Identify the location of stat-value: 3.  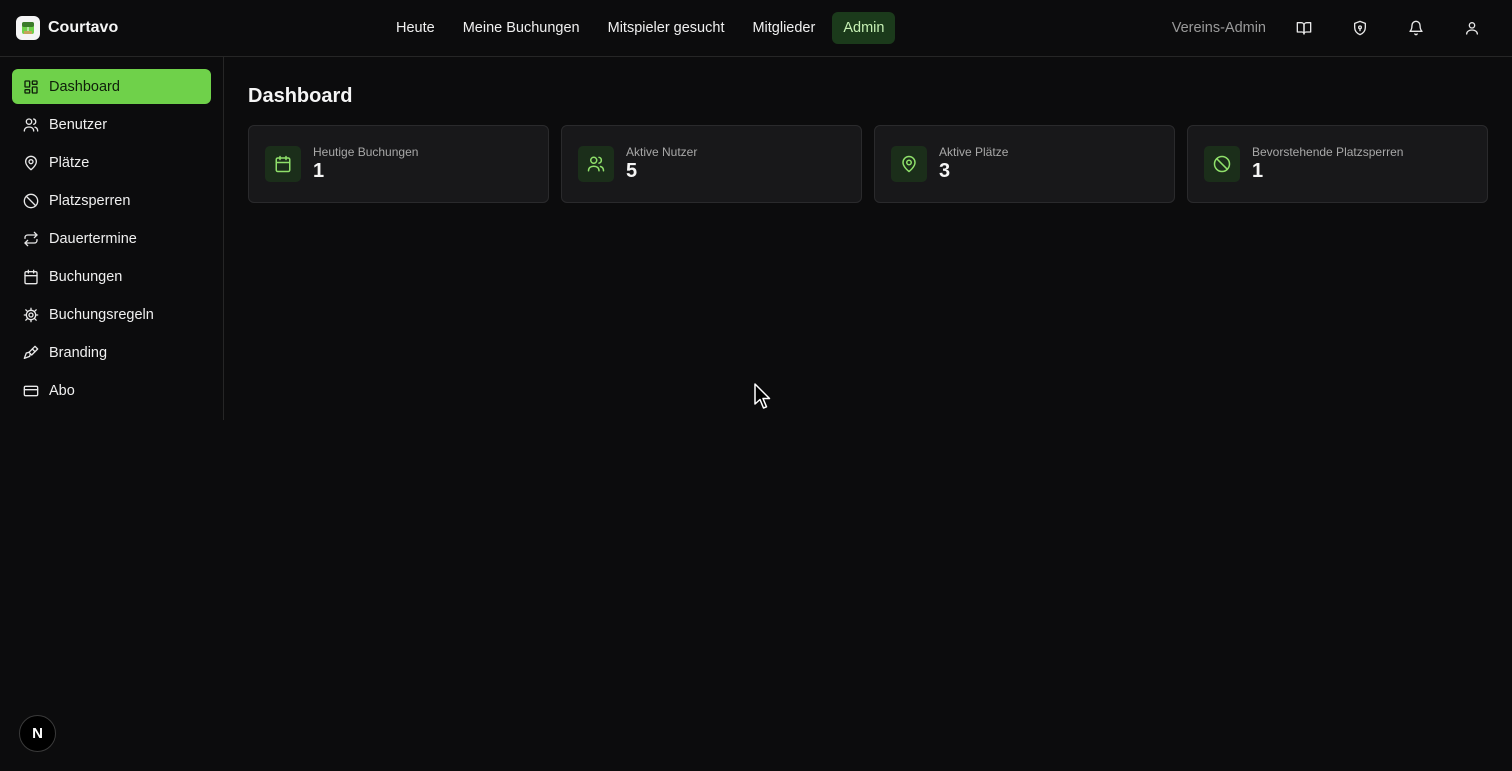
(945, 171).